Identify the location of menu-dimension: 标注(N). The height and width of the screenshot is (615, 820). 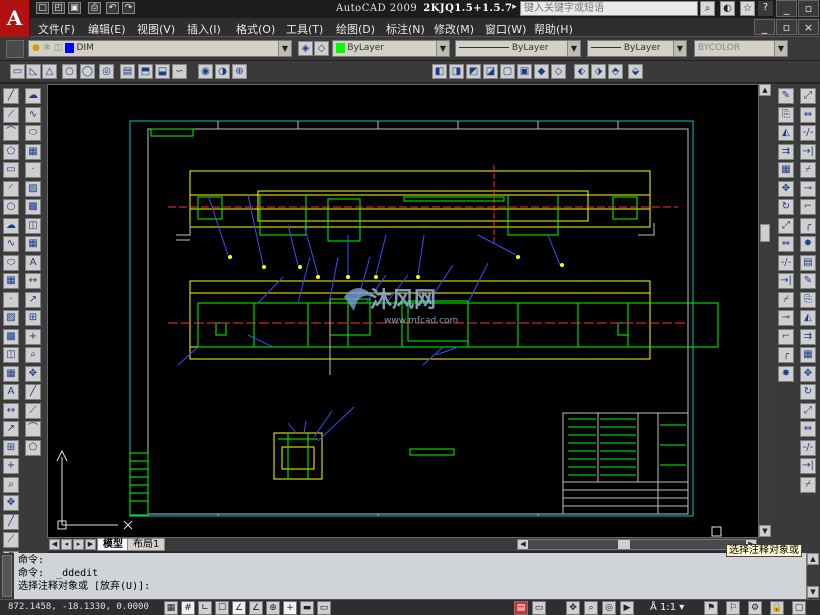
(405, 29).